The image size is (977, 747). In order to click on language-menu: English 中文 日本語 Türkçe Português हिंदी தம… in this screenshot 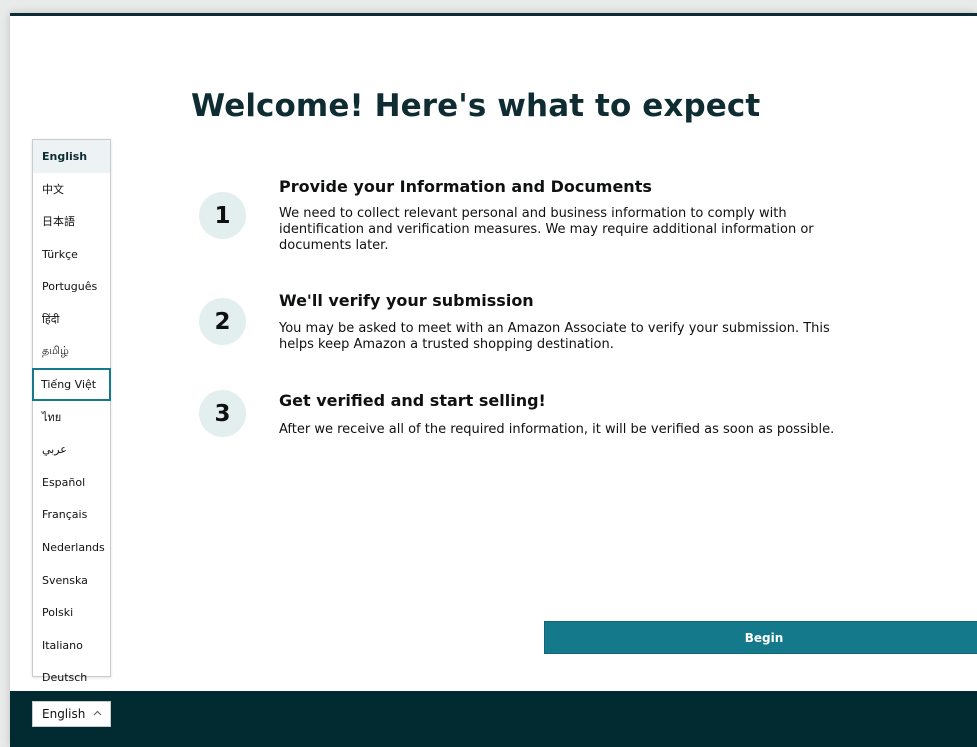, I will do `click(71, 411)`.